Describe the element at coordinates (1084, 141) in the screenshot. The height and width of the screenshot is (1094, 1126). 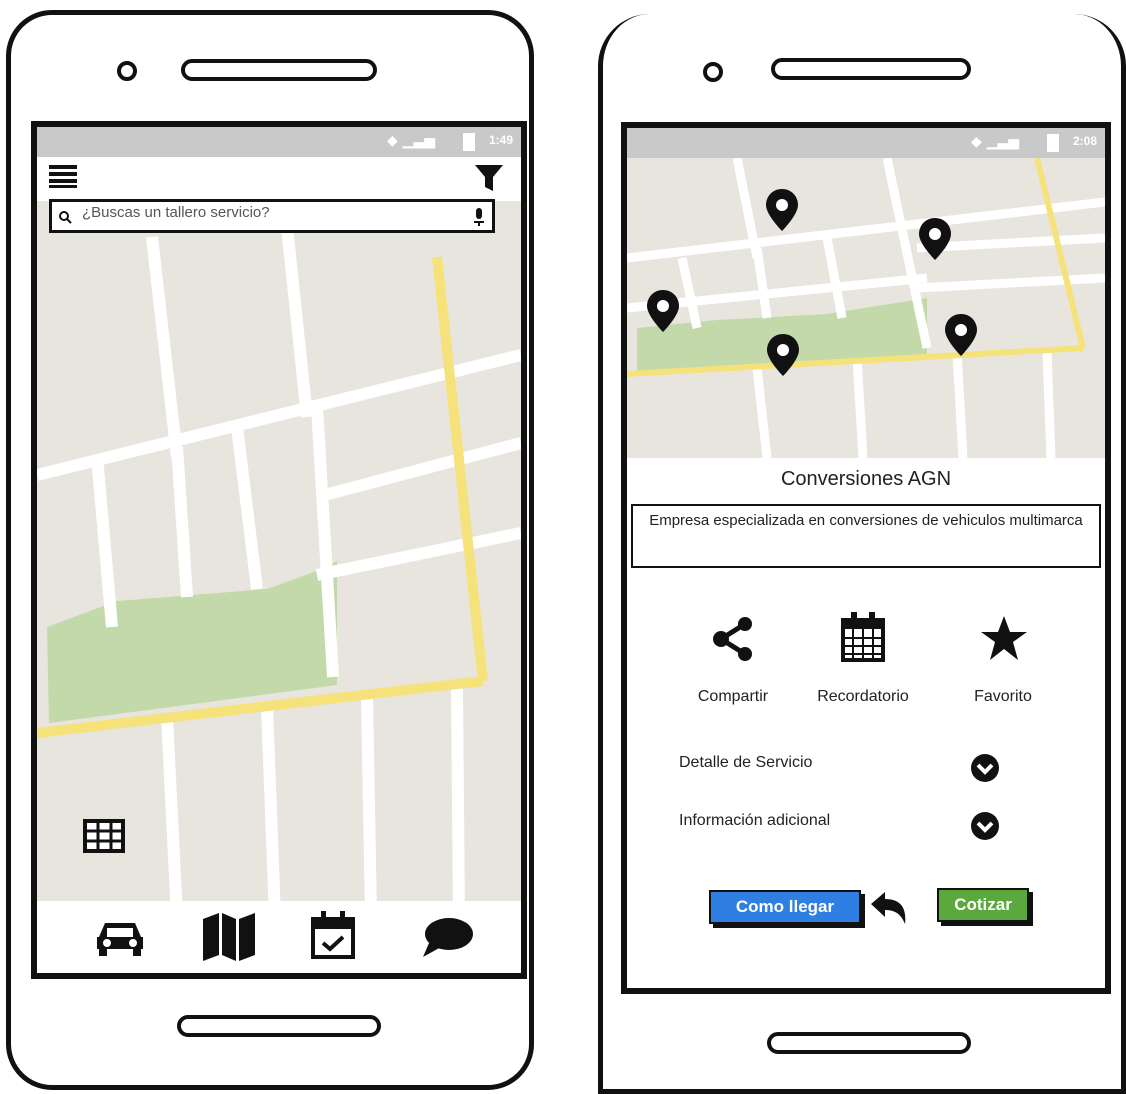
I see `status-time: 2:08` at that location.